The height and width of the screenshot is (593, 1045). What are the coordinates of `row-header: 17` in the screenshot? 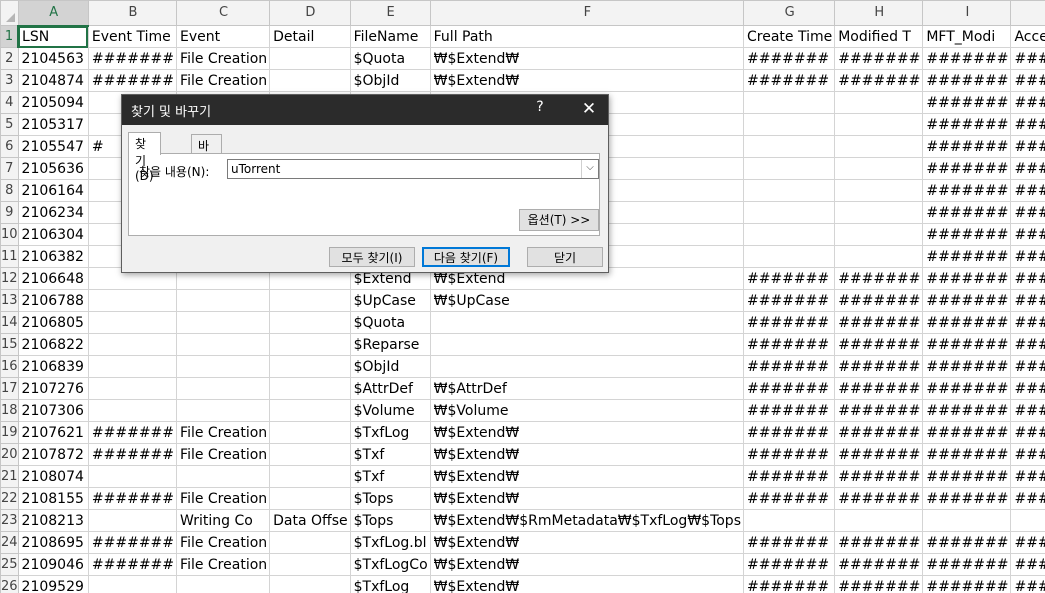 It's located at (9, 388).